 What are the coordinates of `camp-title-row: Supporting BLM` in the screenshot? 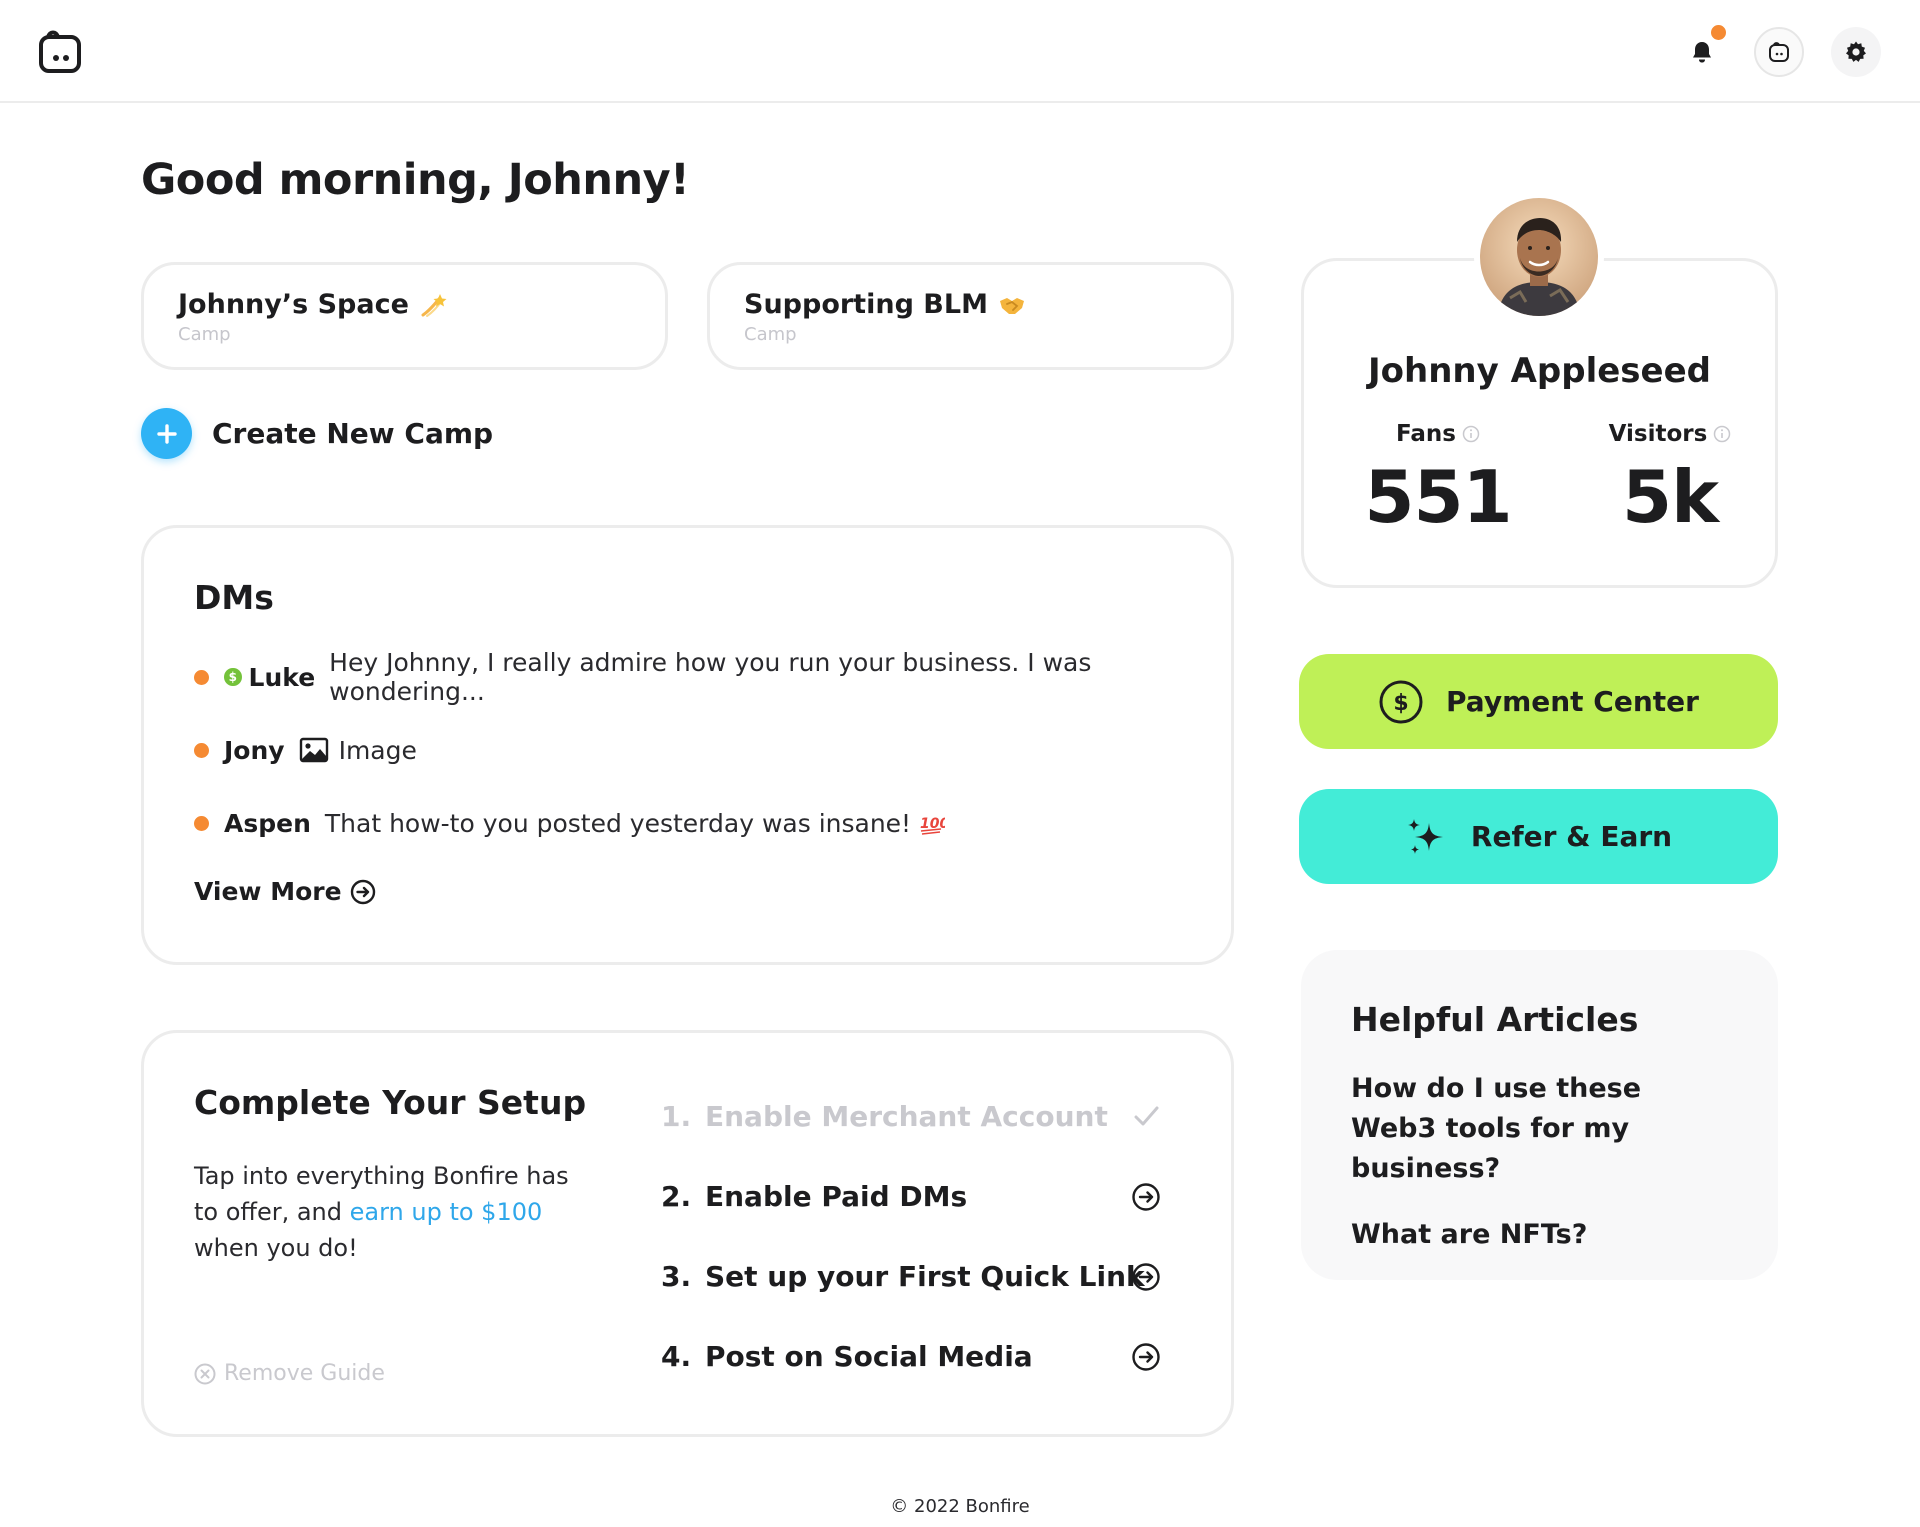 It's located at (987, 304).